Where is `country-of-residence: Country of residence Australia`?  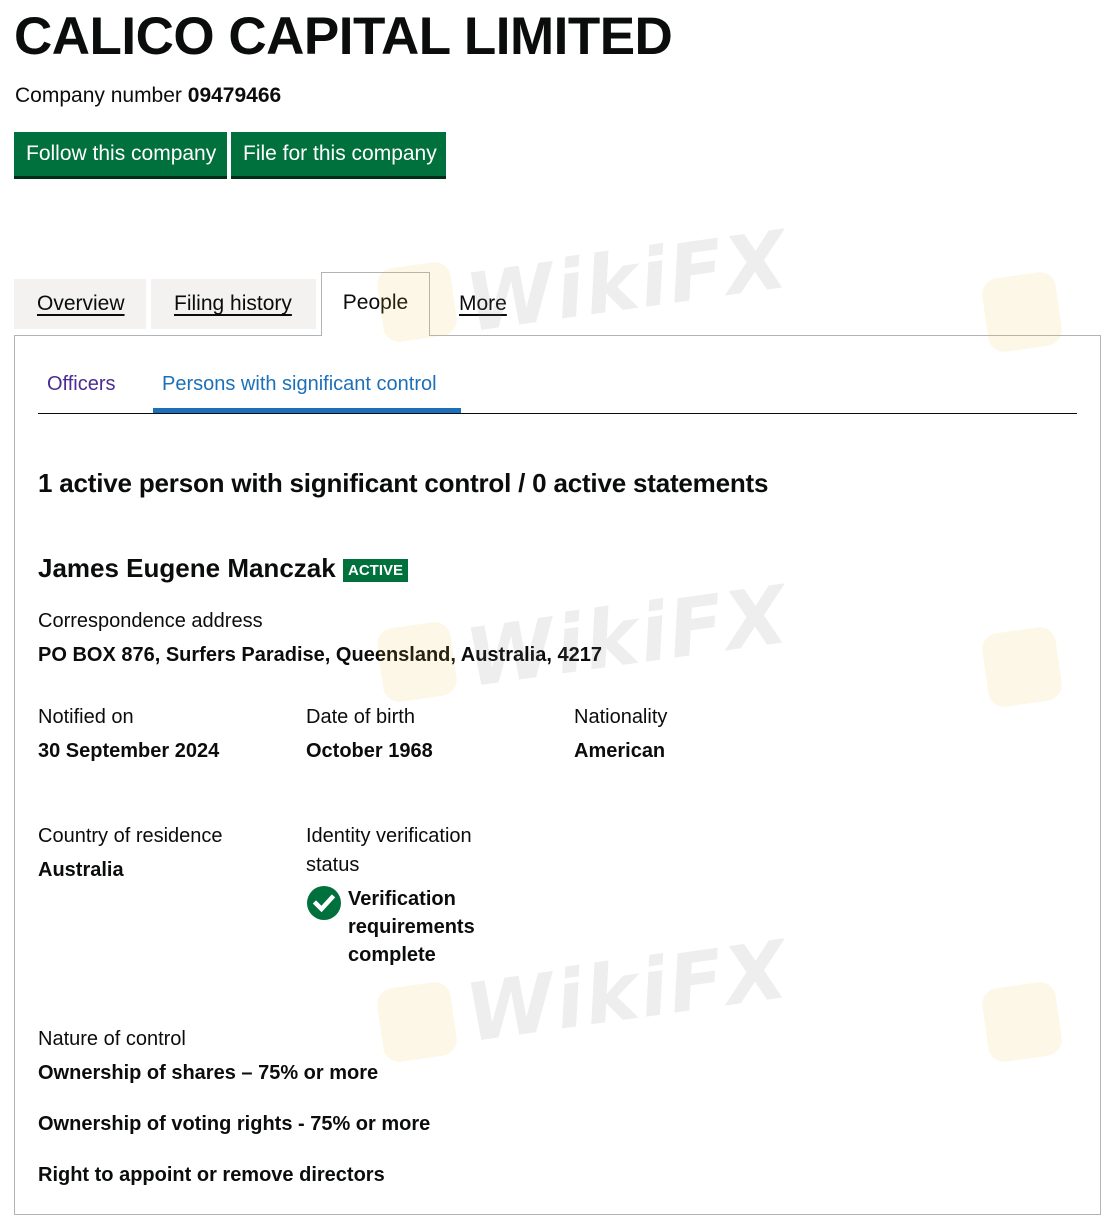 country-of-residence: Country of residence Australia is located at coordinates (130, 853).